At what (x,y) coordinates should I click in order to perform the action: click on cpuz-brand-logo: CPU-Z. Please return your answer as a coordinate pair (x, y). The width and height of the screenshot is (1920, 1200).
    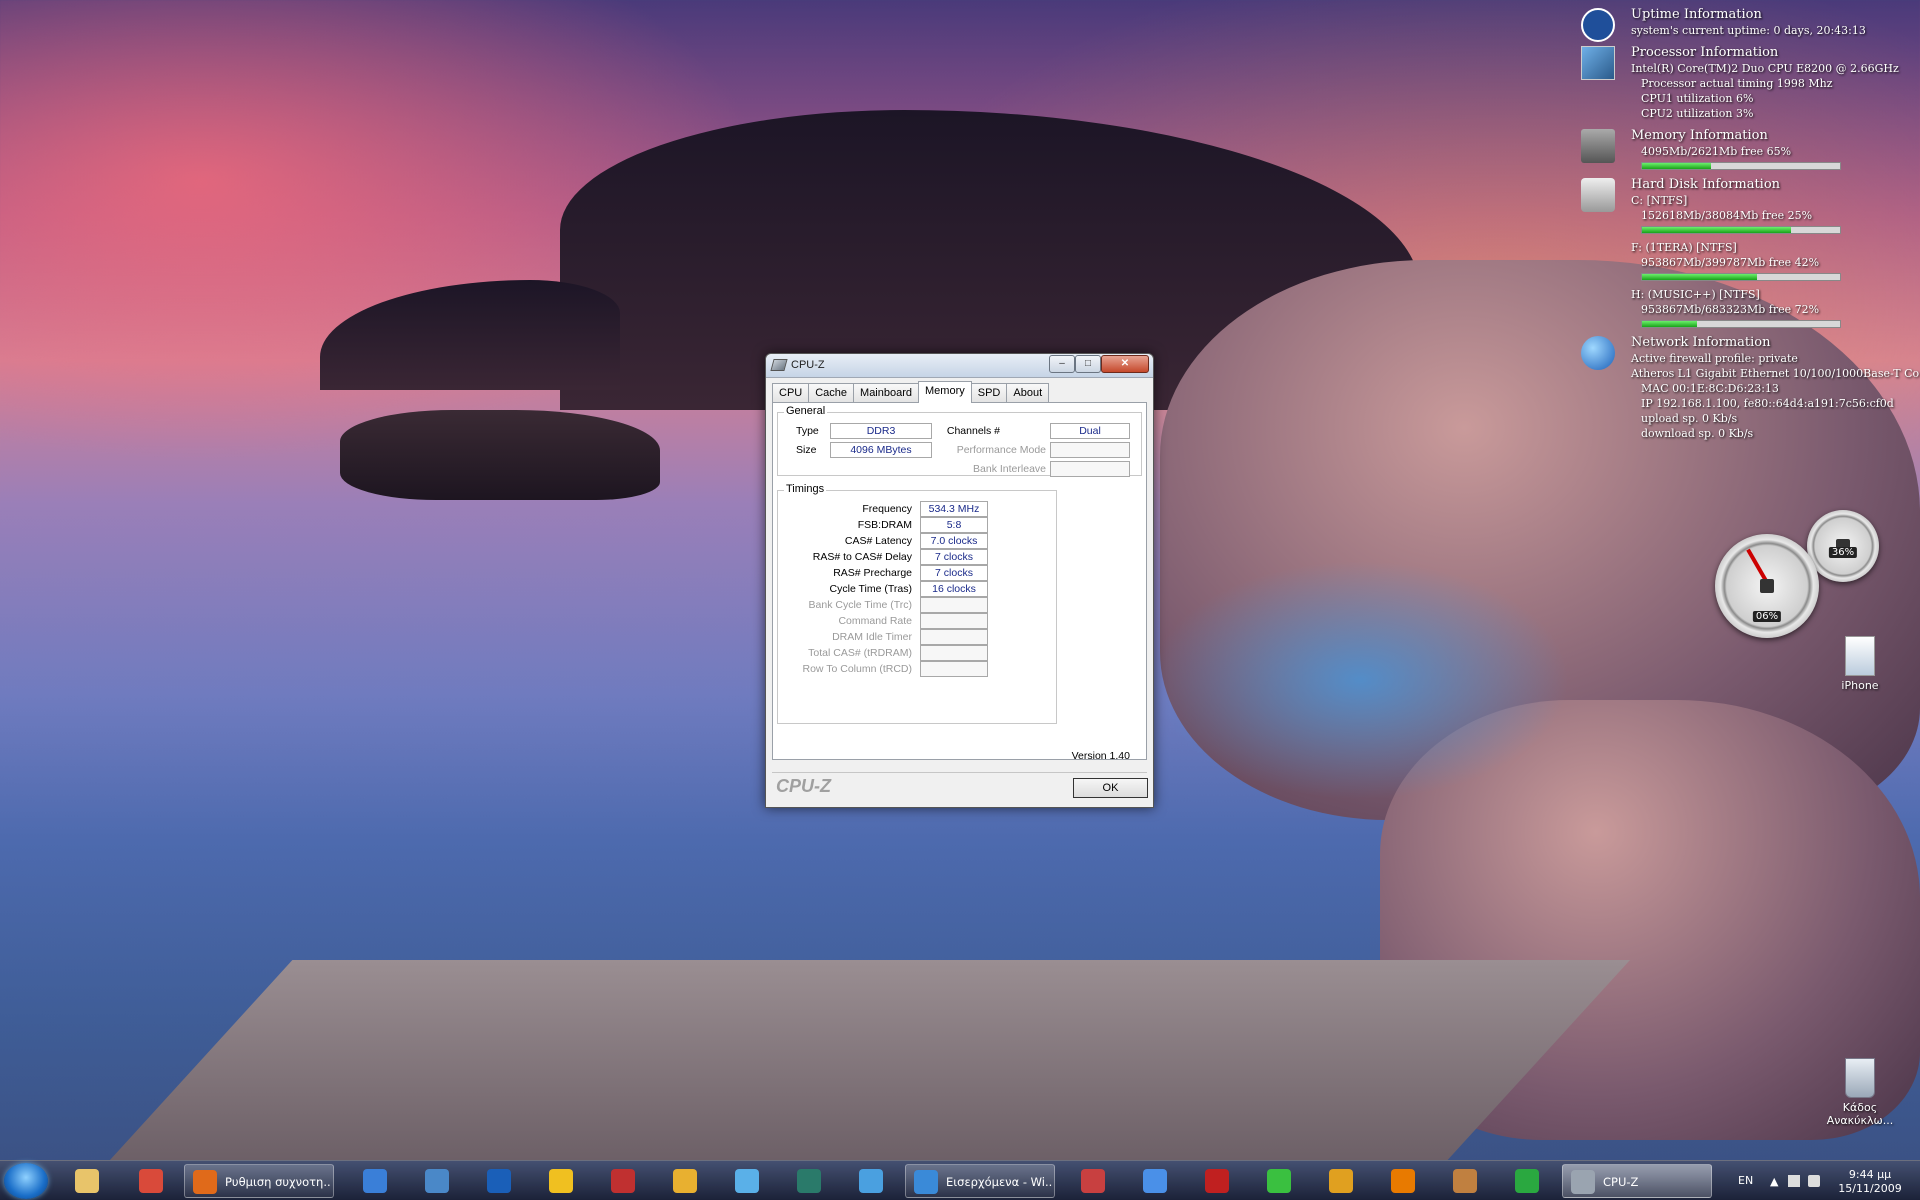
    Looking at the image, I should click on (803, 786).